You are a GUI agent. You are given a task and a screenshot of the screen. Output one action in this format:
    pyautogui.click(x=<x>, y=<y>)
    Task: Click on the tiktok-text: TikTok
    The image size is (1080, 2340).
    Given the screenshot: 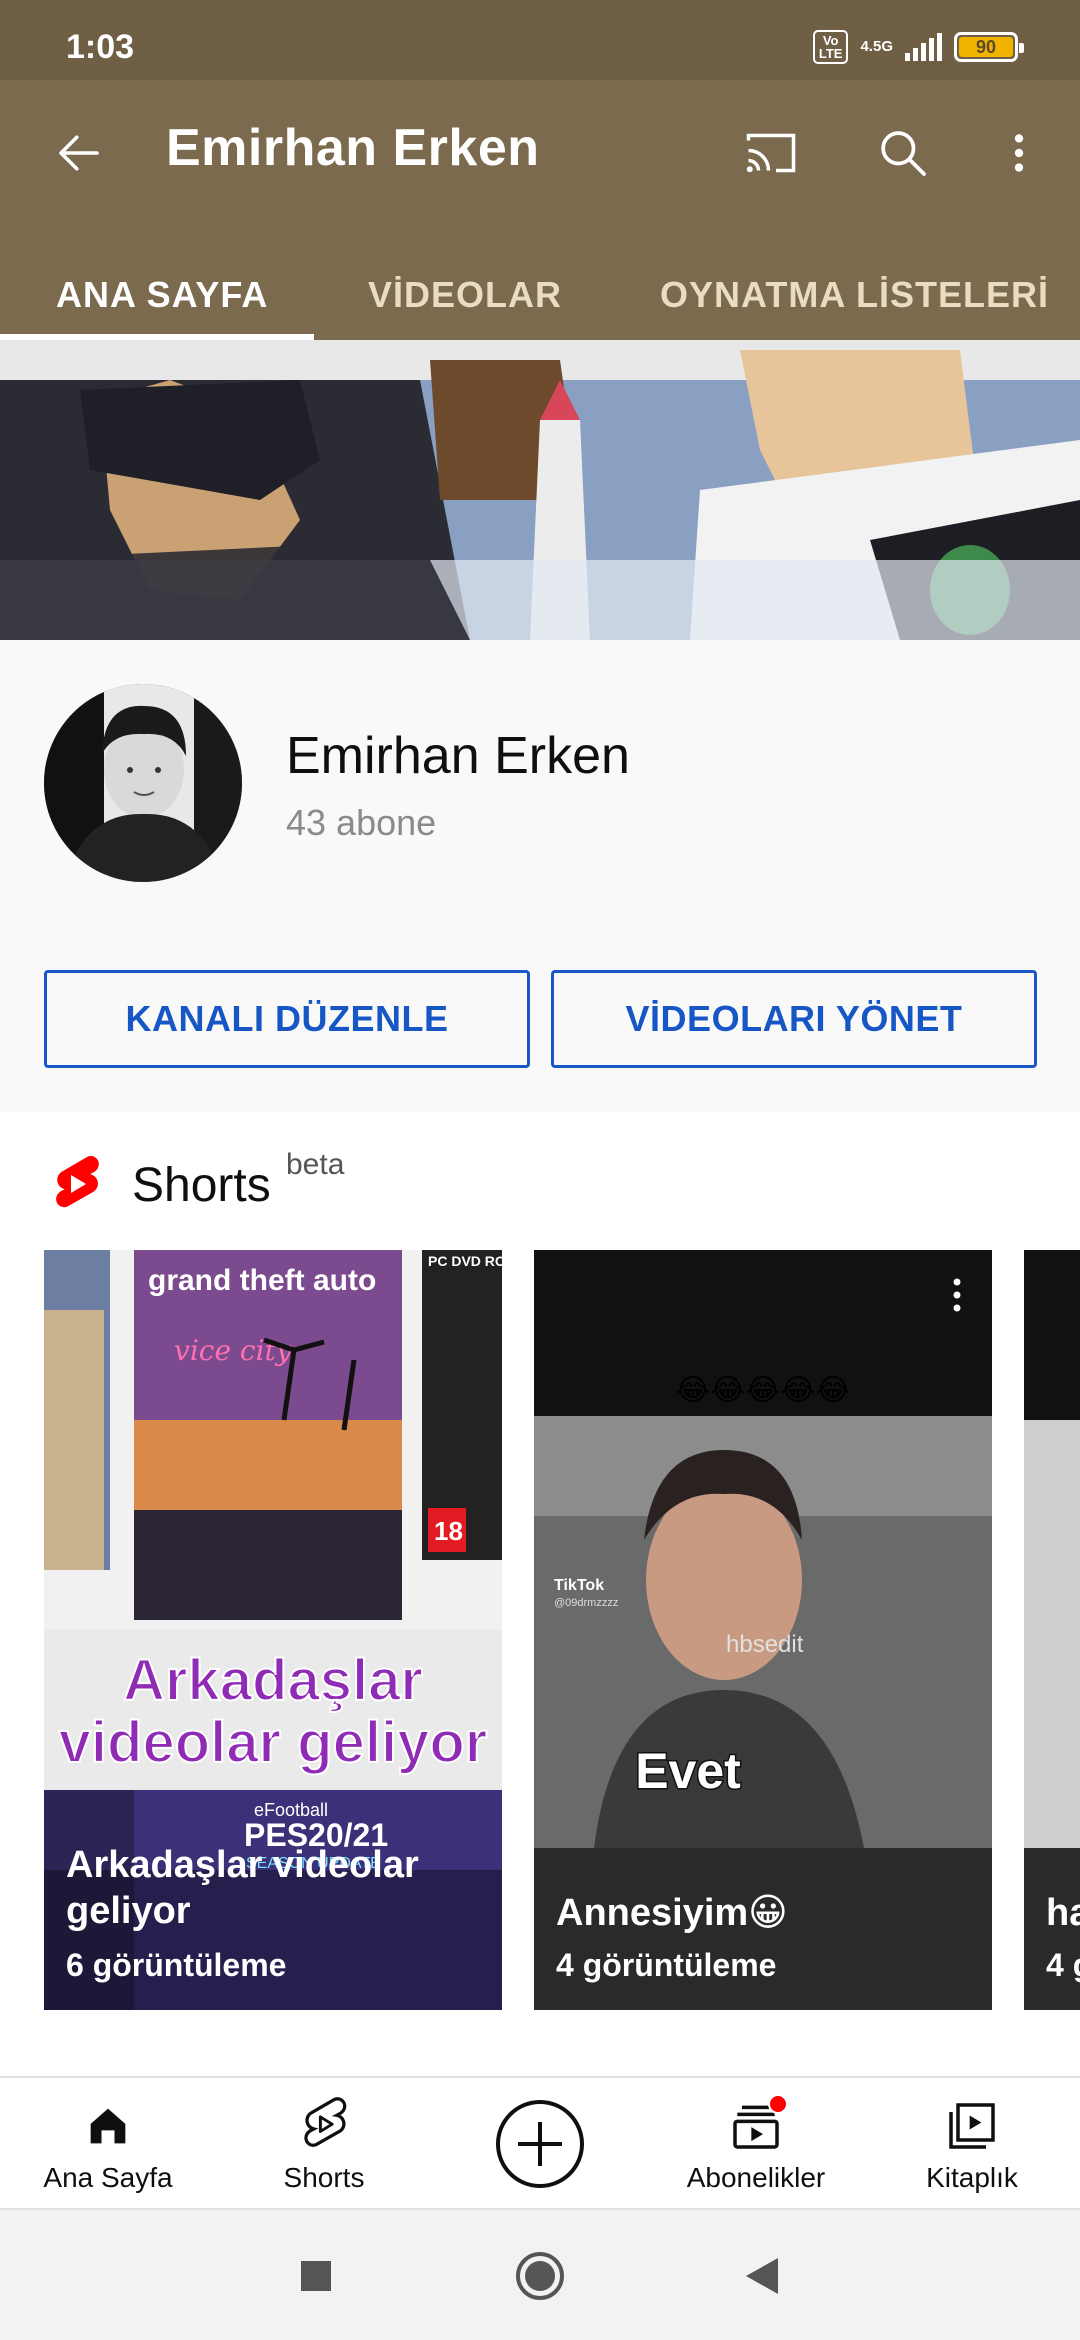 What is the action you would take?
    pyautogui.click(x=579, y=1585)
    